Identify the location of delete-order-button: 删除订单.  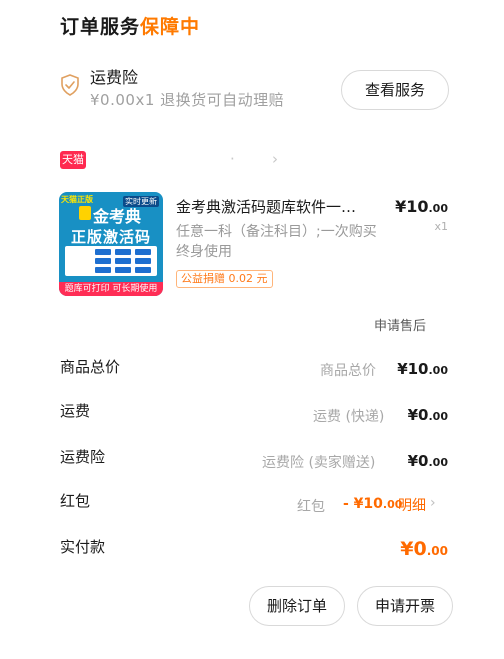
(297, 606).